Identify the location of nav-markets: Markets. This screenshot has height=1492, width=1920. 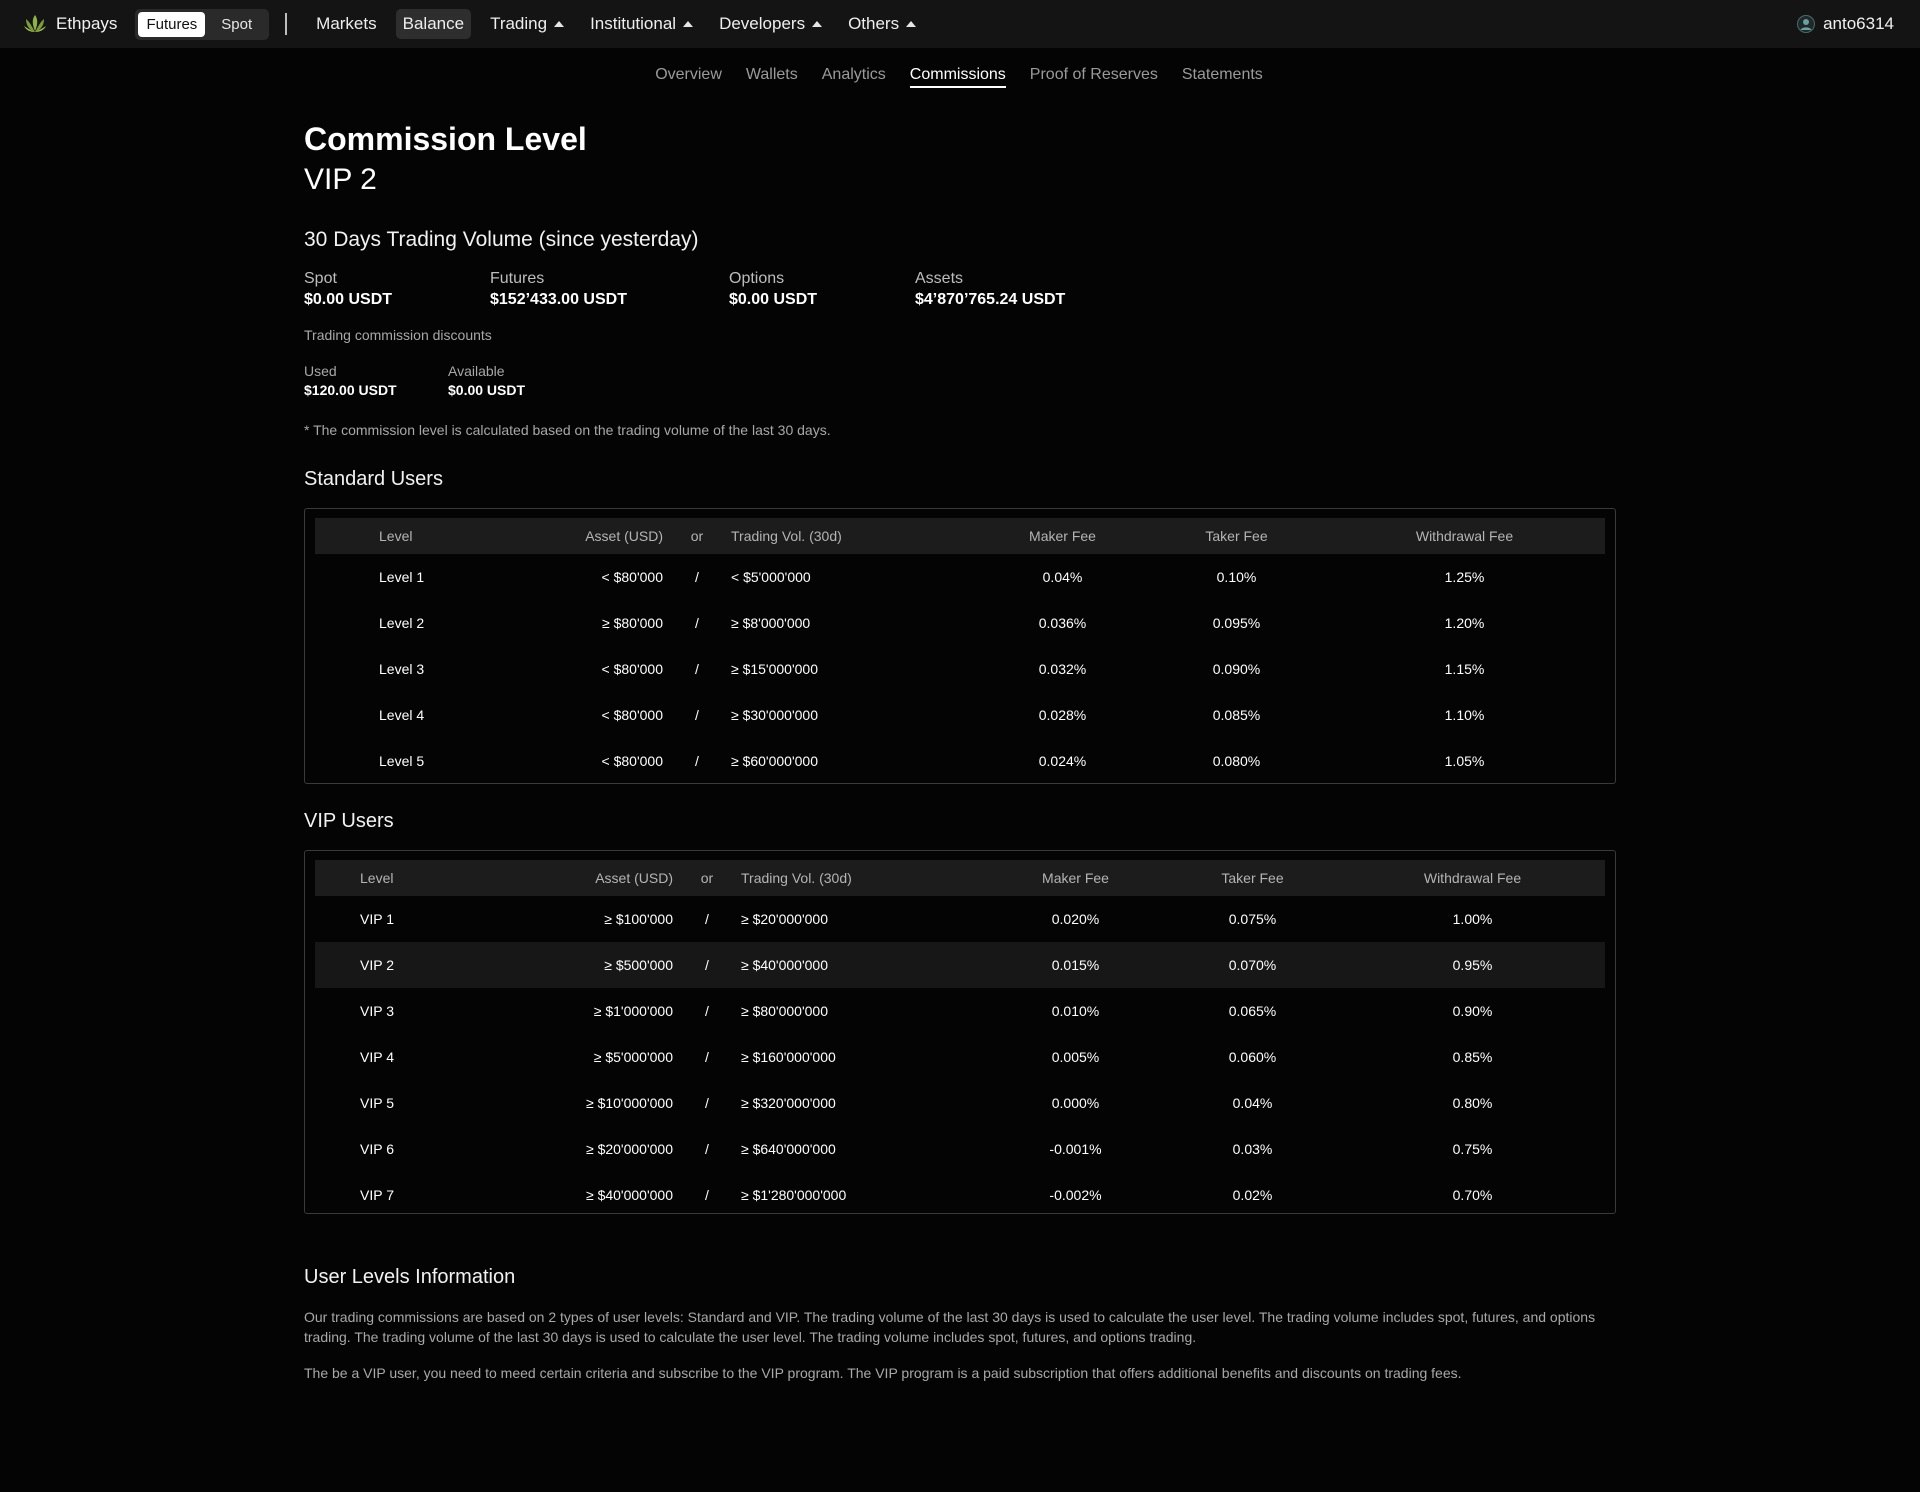
(346, 24).